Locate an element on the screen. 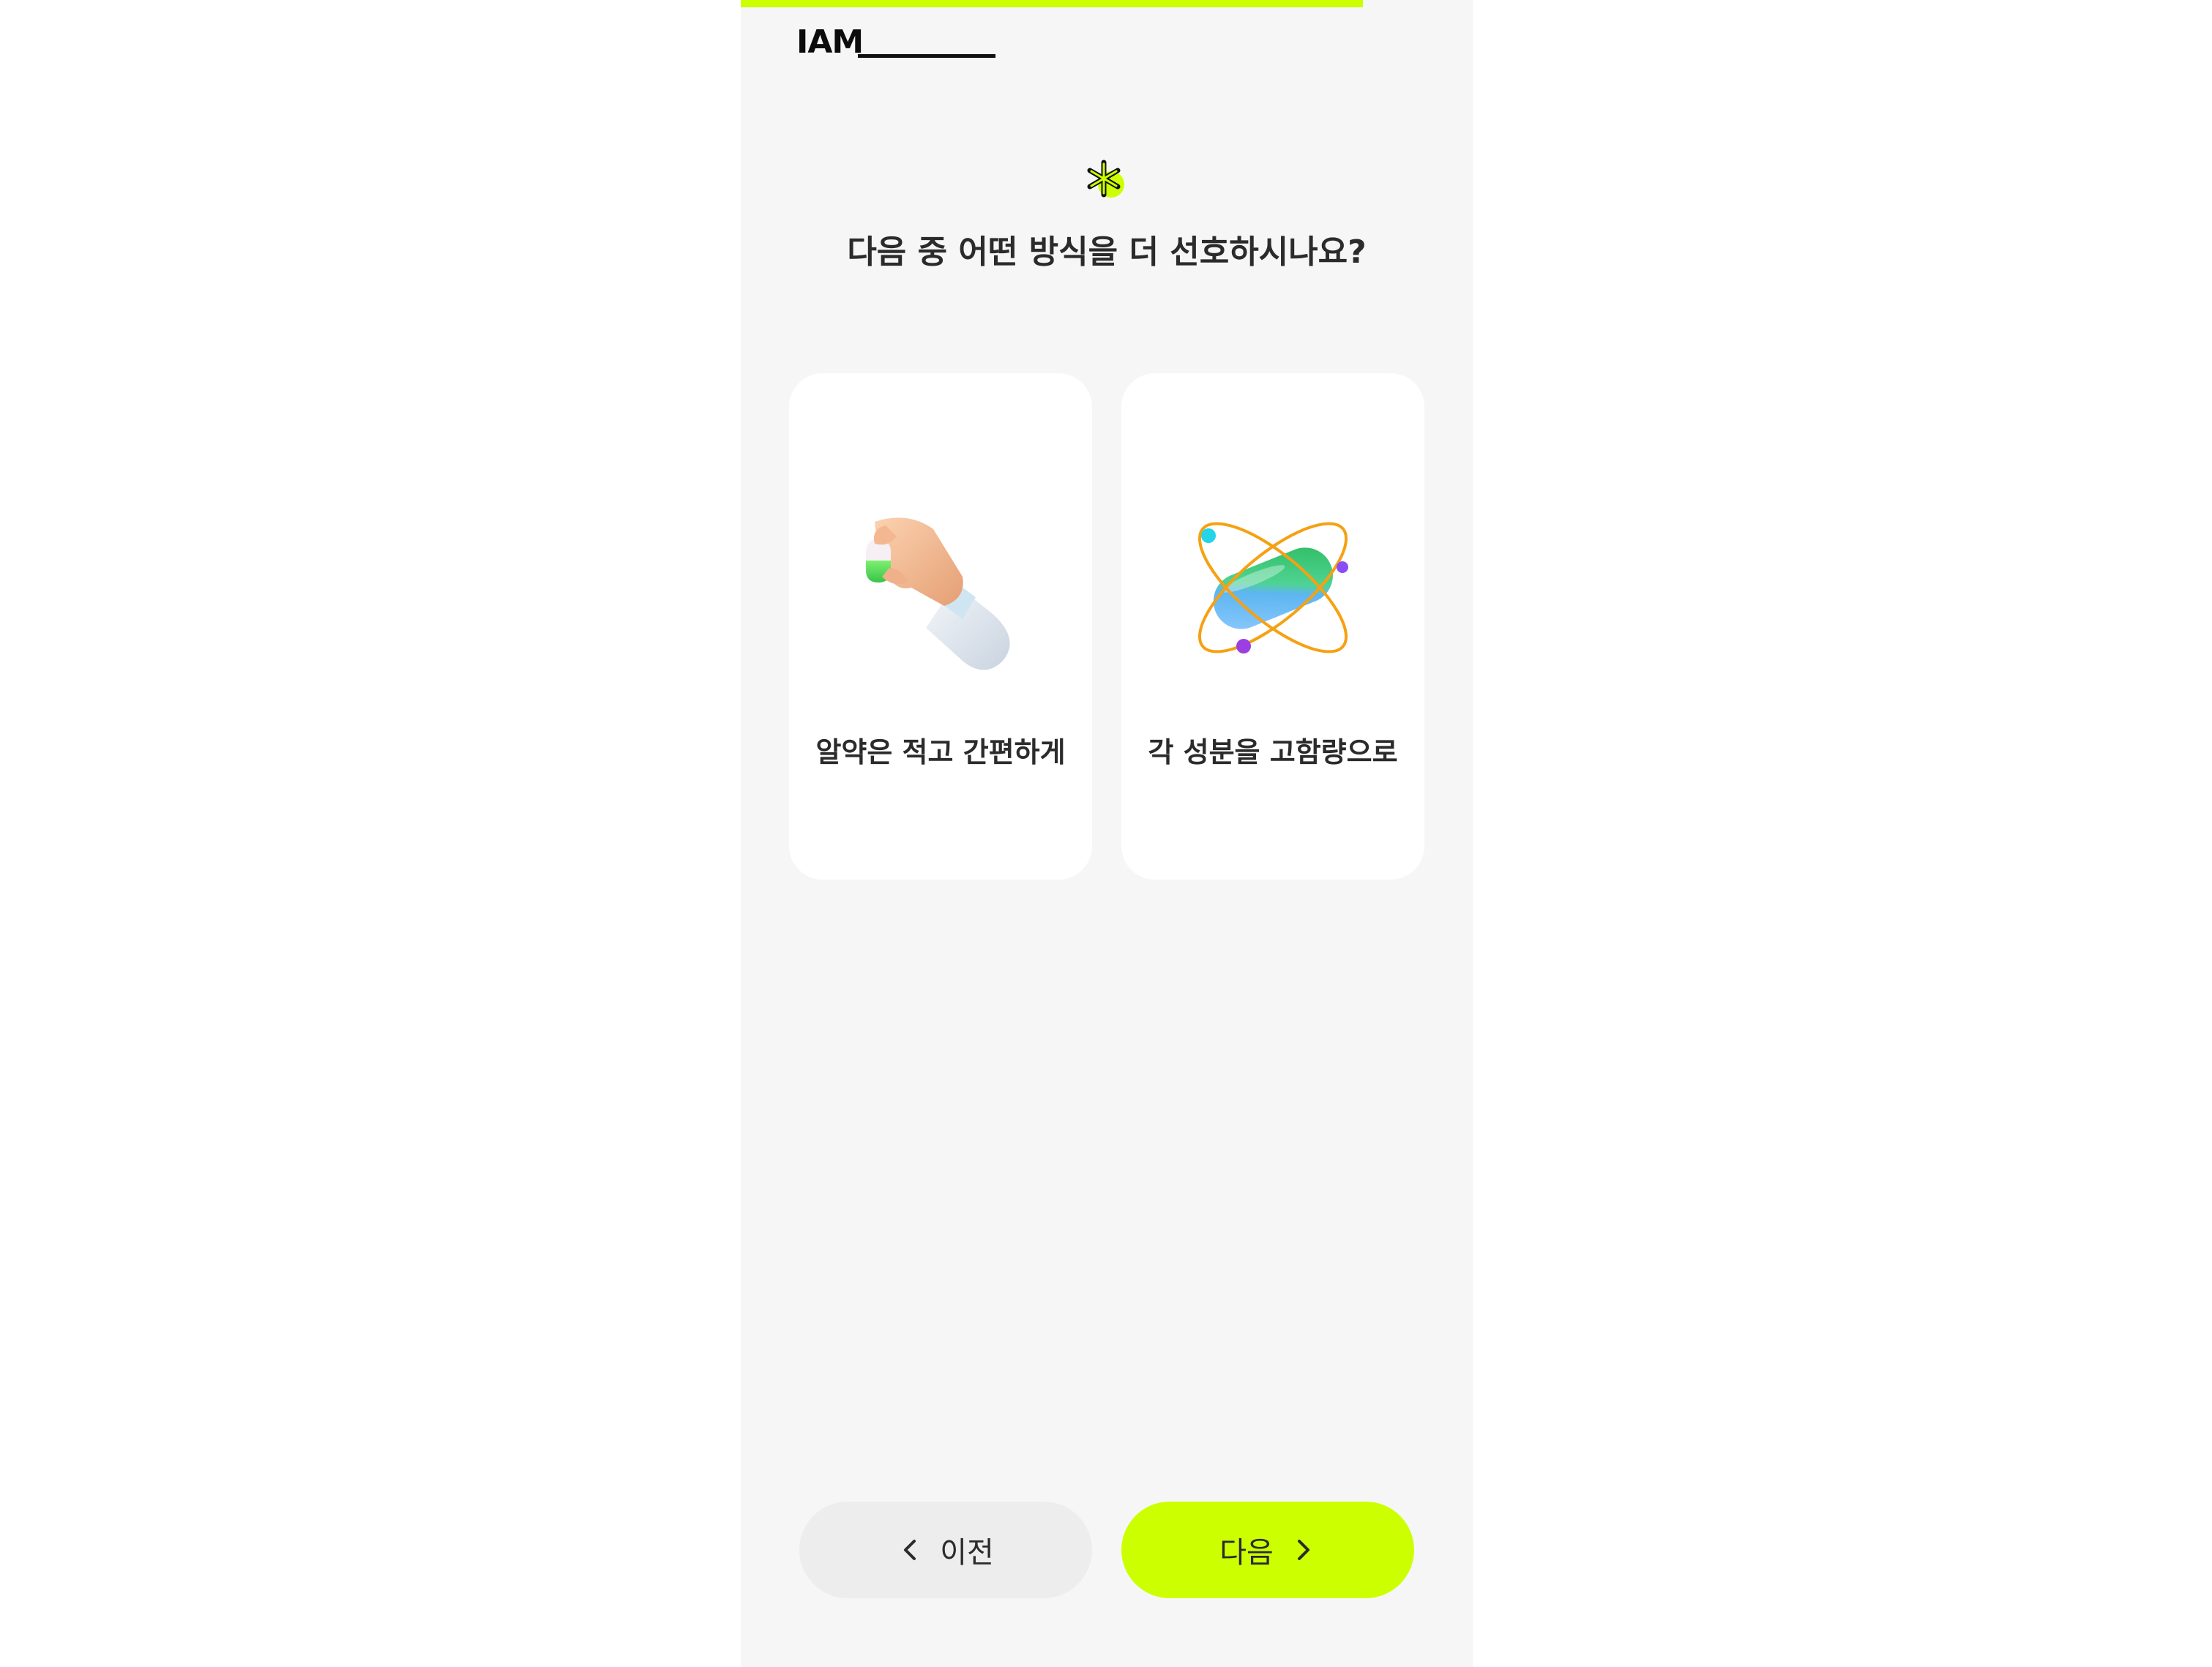  option-label-simple: 알약은 적고 간편하게 is located at coordinates (940, 752).